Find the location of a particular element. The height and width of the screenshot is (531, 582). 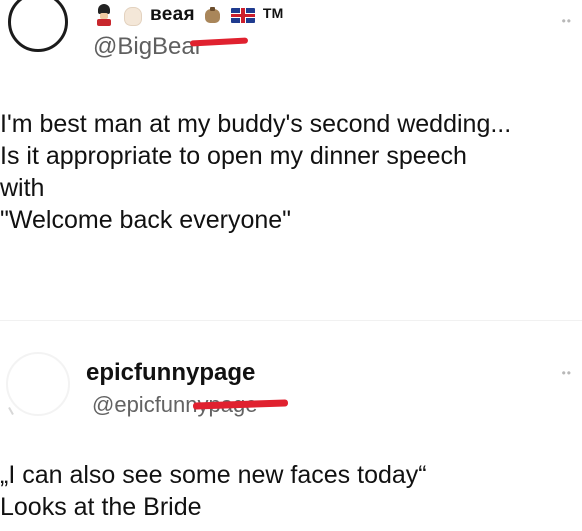

money-bag-icon is located at coordinates (213, 15).